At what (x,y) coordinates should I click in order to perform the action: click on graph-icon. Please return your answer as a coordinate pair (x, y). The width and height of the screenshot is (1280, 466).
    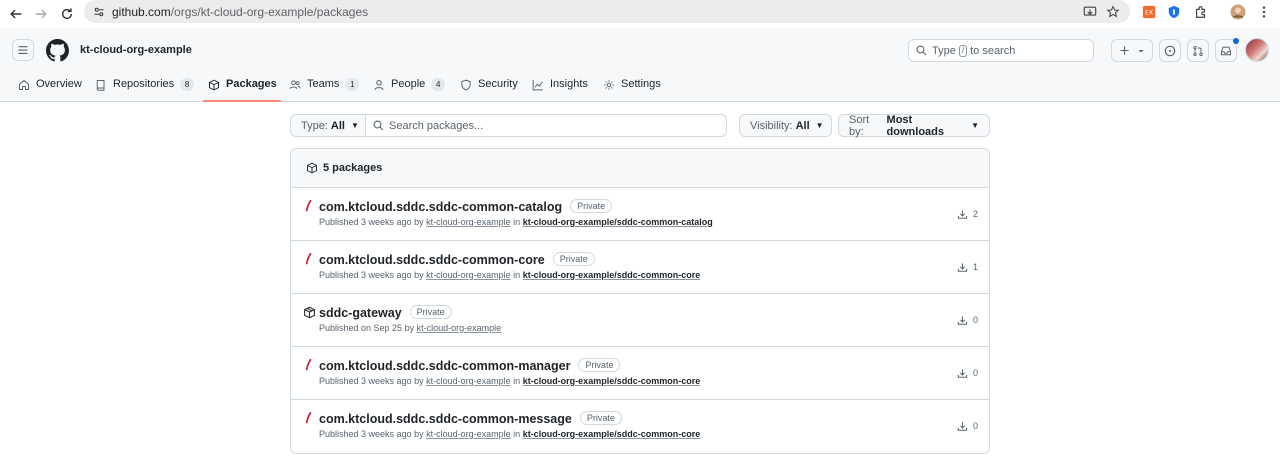
    Looking at the image, I should click on (538, 85).